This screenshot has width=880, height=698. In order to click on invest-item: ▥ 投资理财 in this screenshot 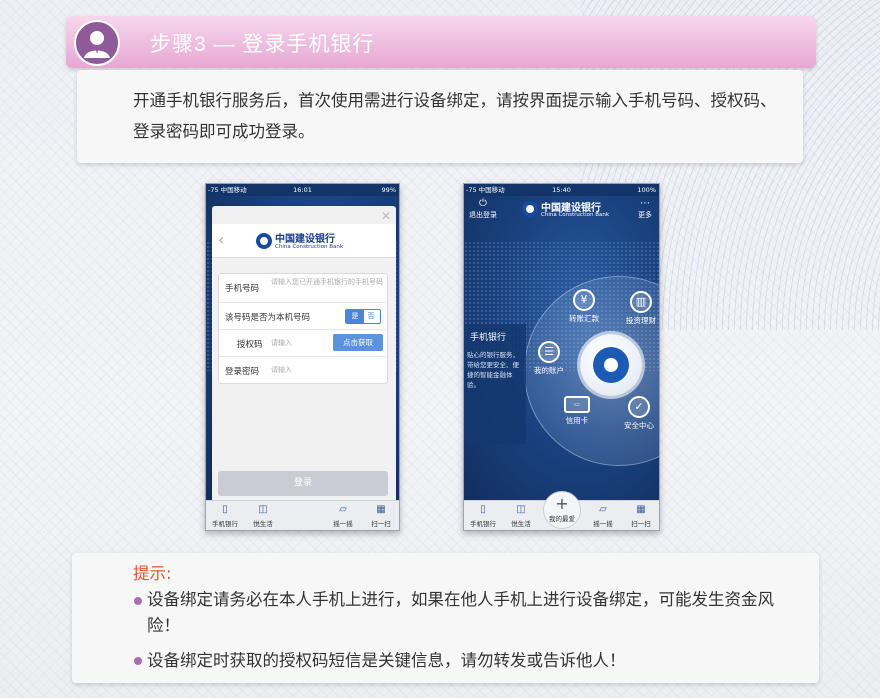, I will do `click(637, 308)`.